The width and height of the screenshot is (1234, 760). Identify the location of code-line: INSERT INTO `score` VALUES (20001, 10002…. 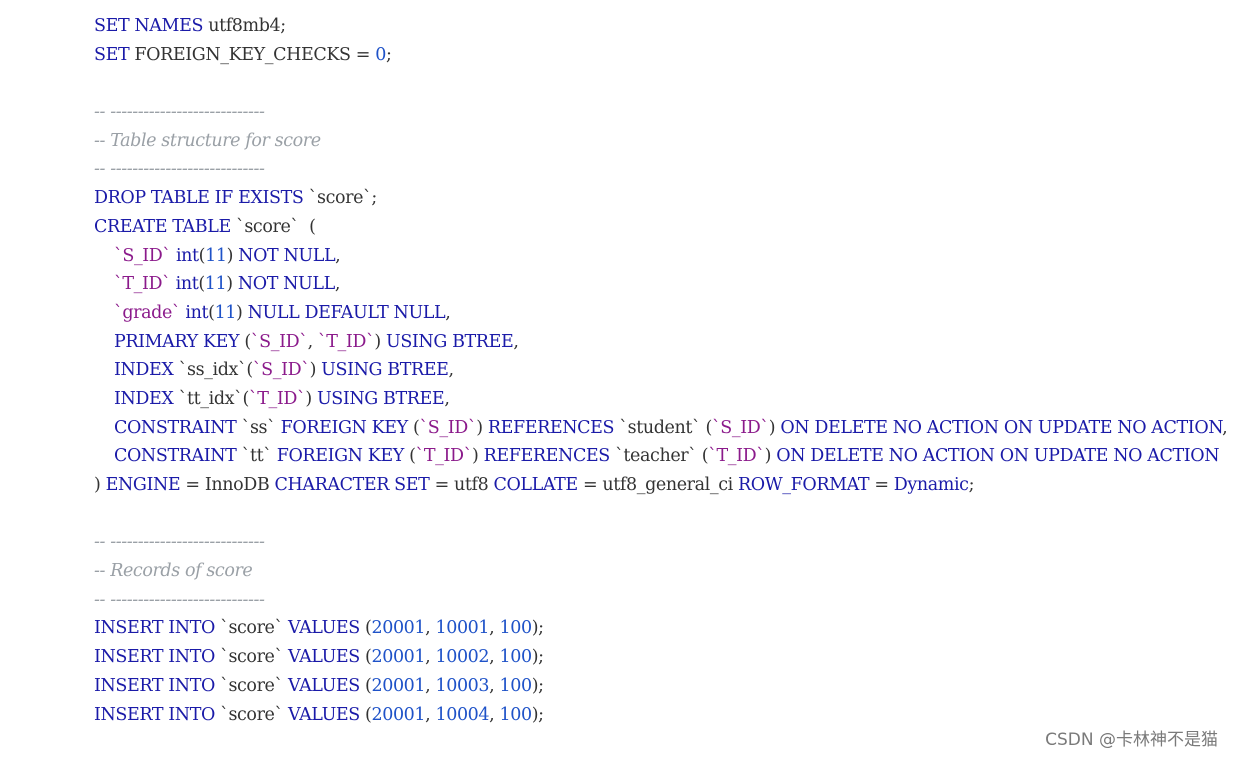
(660, 657).